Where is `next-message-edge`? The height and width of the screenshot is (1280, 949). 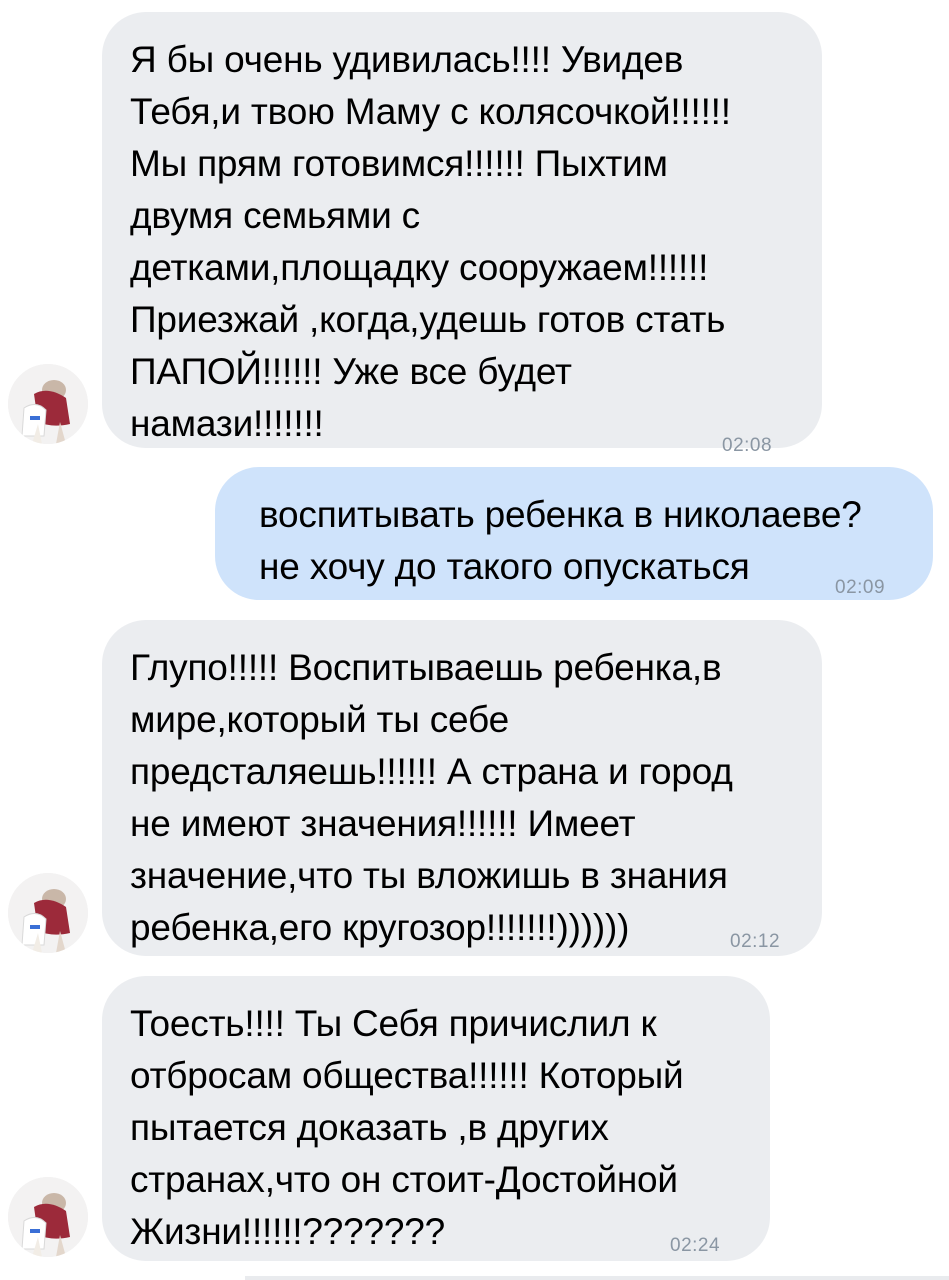
next-message-edge is located at coordinates (597, 1278).